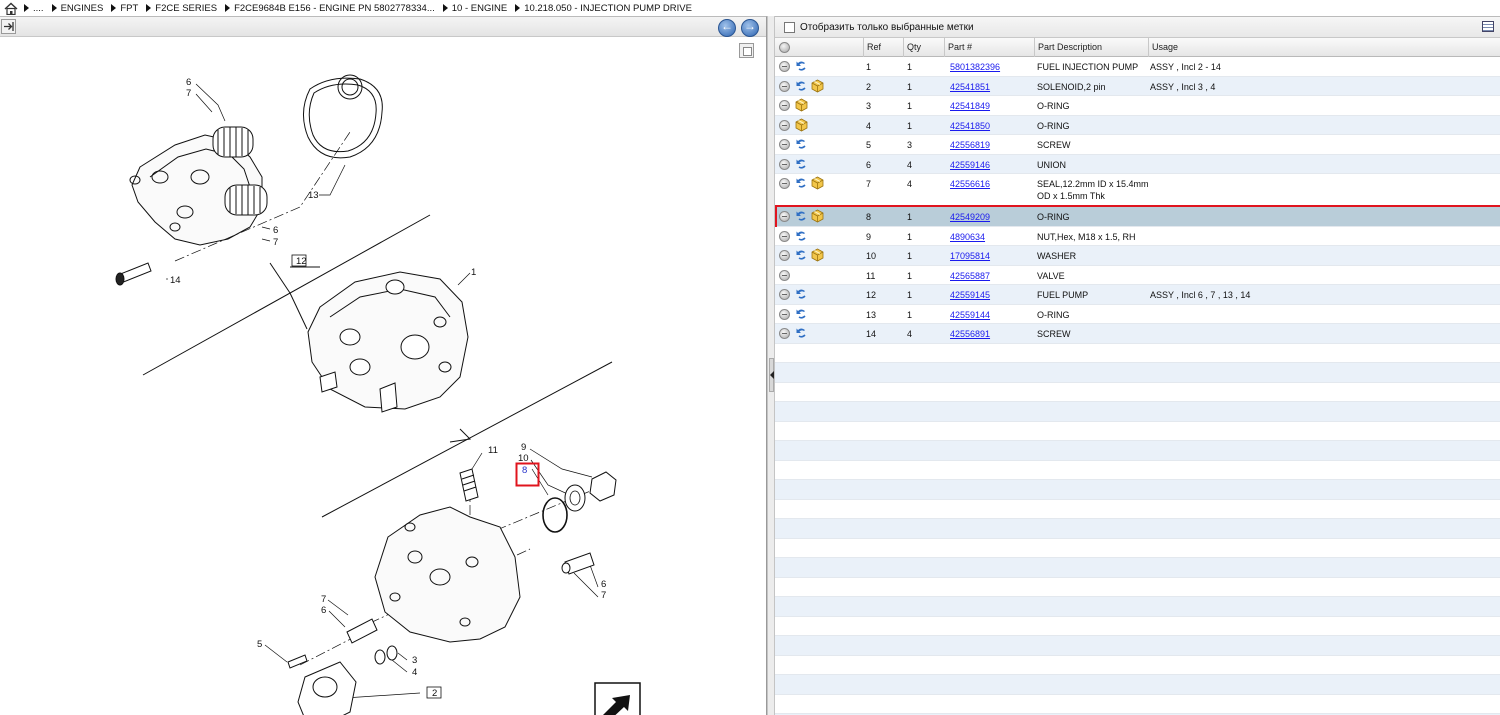 This screenshot has width=1500, height=715. Describe the element at coordinates (434, 693) in the screenshot. I see `callout-label: 2` at that location.